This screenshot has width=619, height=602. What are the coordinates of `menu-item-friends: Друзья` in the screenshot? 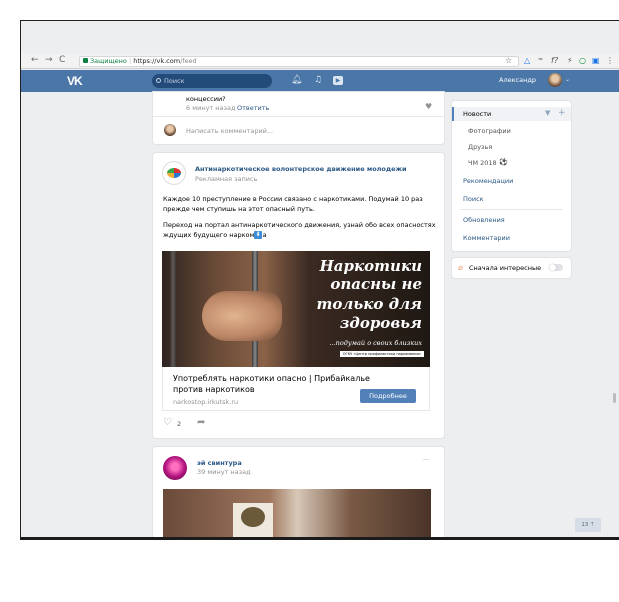 It's located at (480, 147).